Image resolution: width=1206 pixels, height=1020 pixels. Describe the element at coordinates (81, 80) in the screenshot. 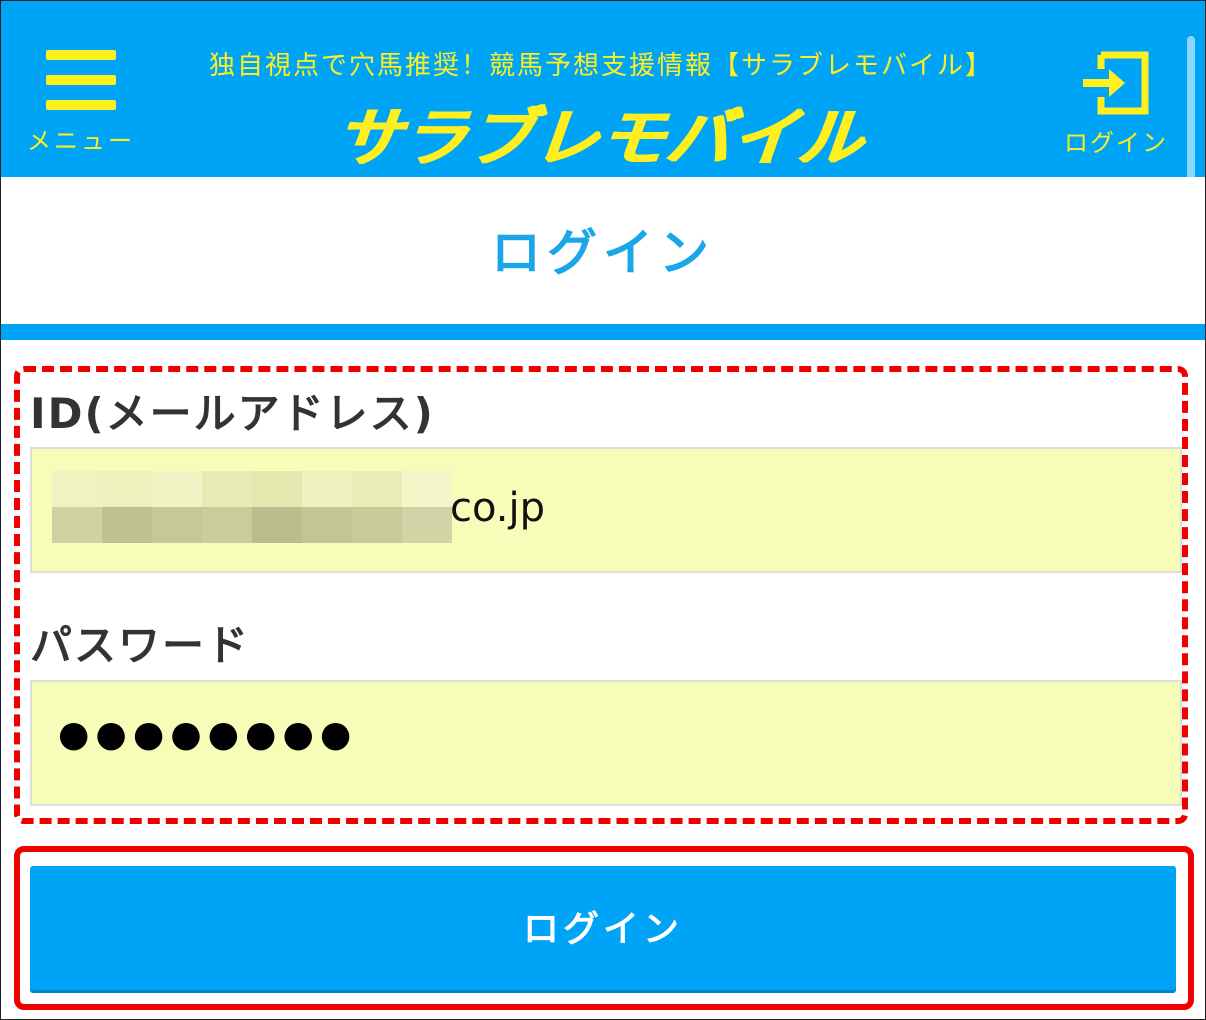

I see `hamburger-icon` at that location.